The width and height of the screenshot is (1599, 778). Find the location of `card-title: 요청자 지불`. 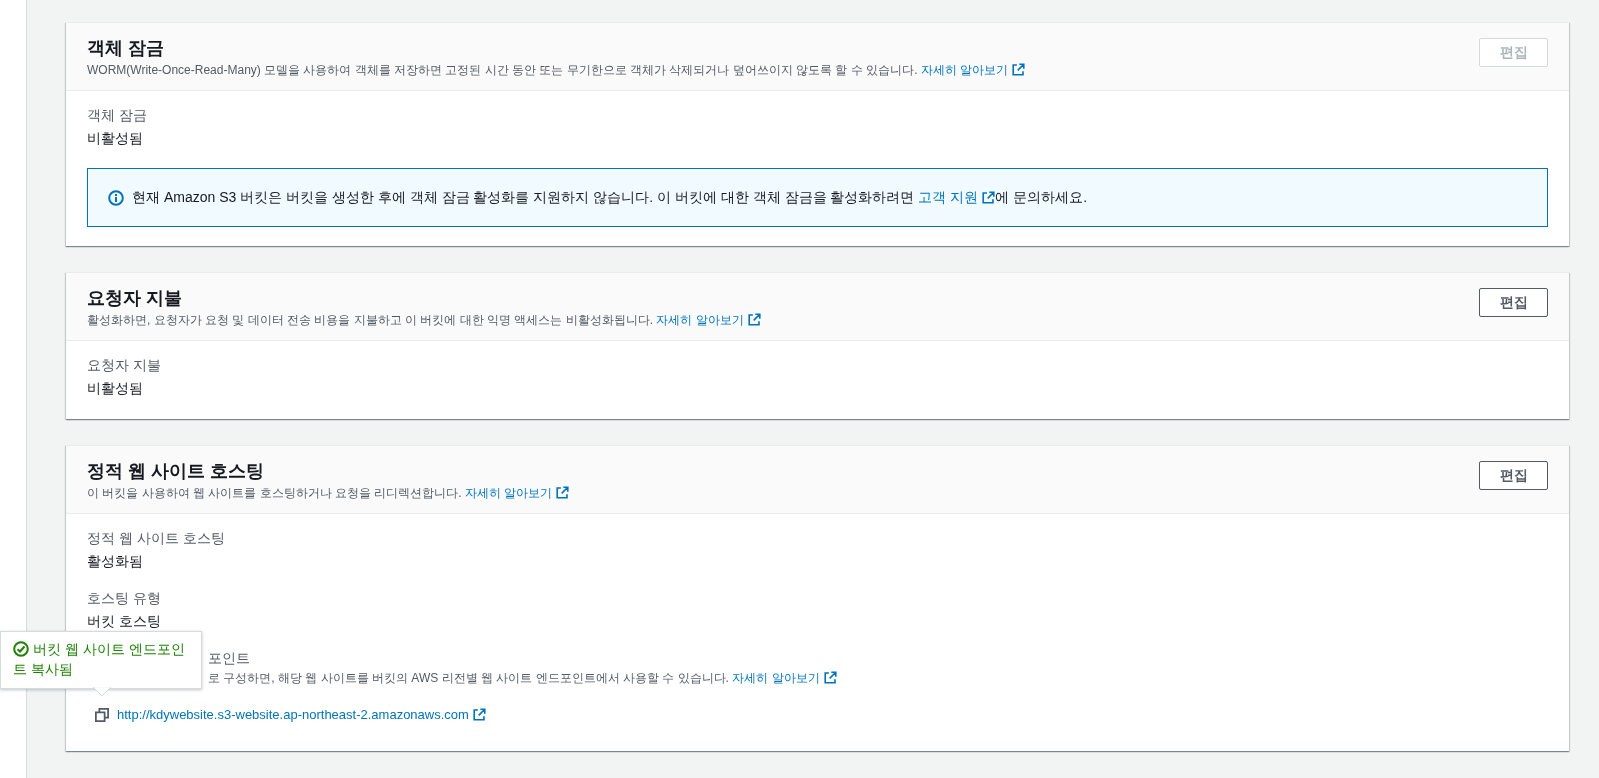

card-title: 요청자 지불 is located at coordinates (135, 298).